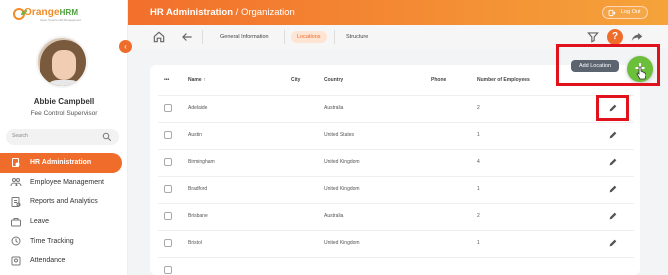 The height and width of the screenshot is (275, 668). Describe the element at coordinates (64, 101) in the screenshot. I see `user-name: Abbie Campbell` at that location.